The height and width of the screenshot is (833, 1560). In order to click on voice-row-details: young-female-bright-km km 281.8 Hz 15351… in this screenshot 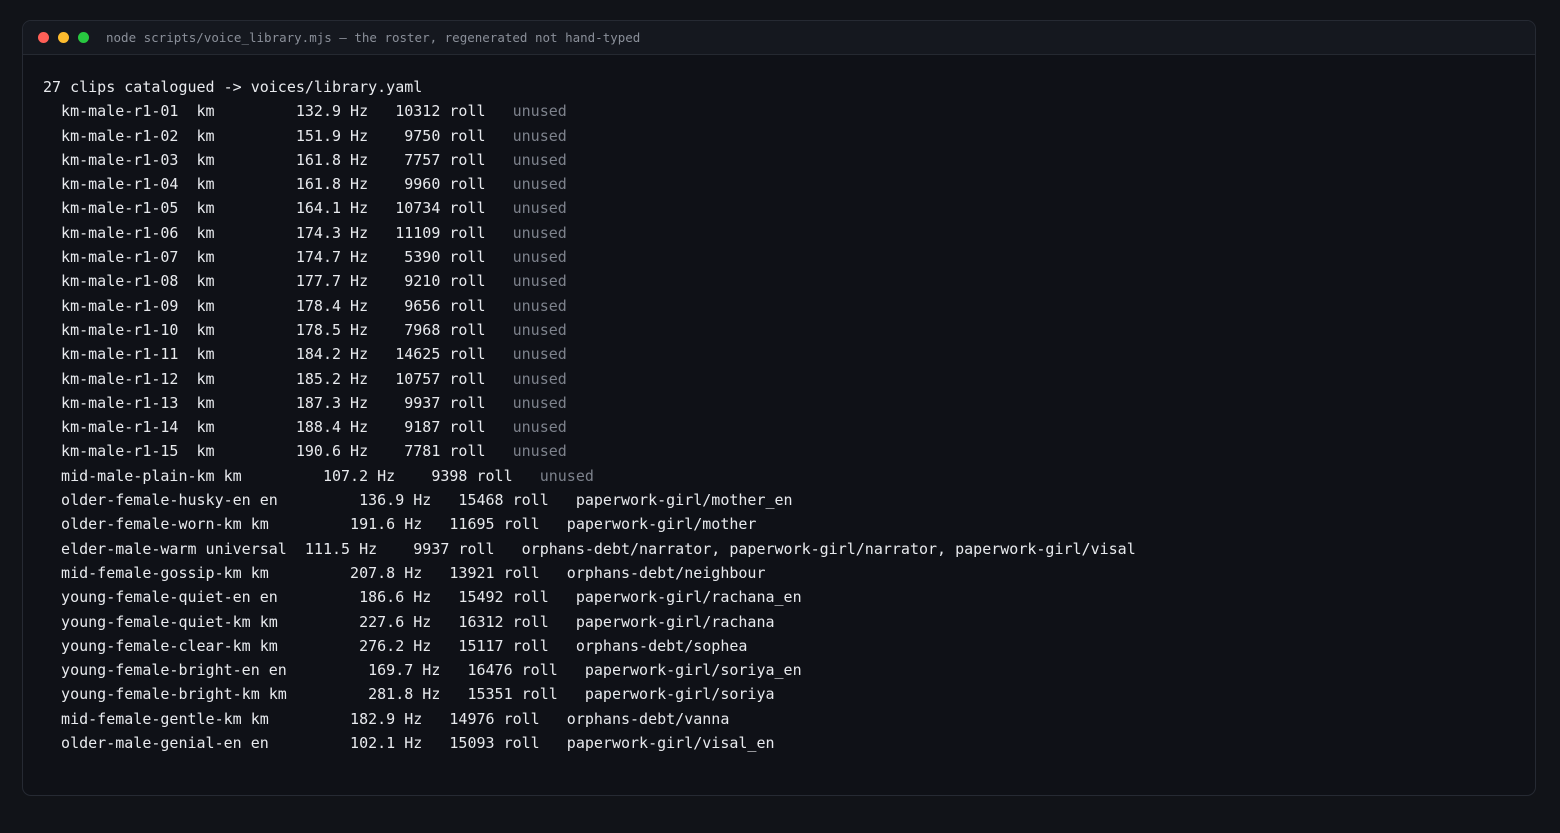, I will do `click(314, 694)`.